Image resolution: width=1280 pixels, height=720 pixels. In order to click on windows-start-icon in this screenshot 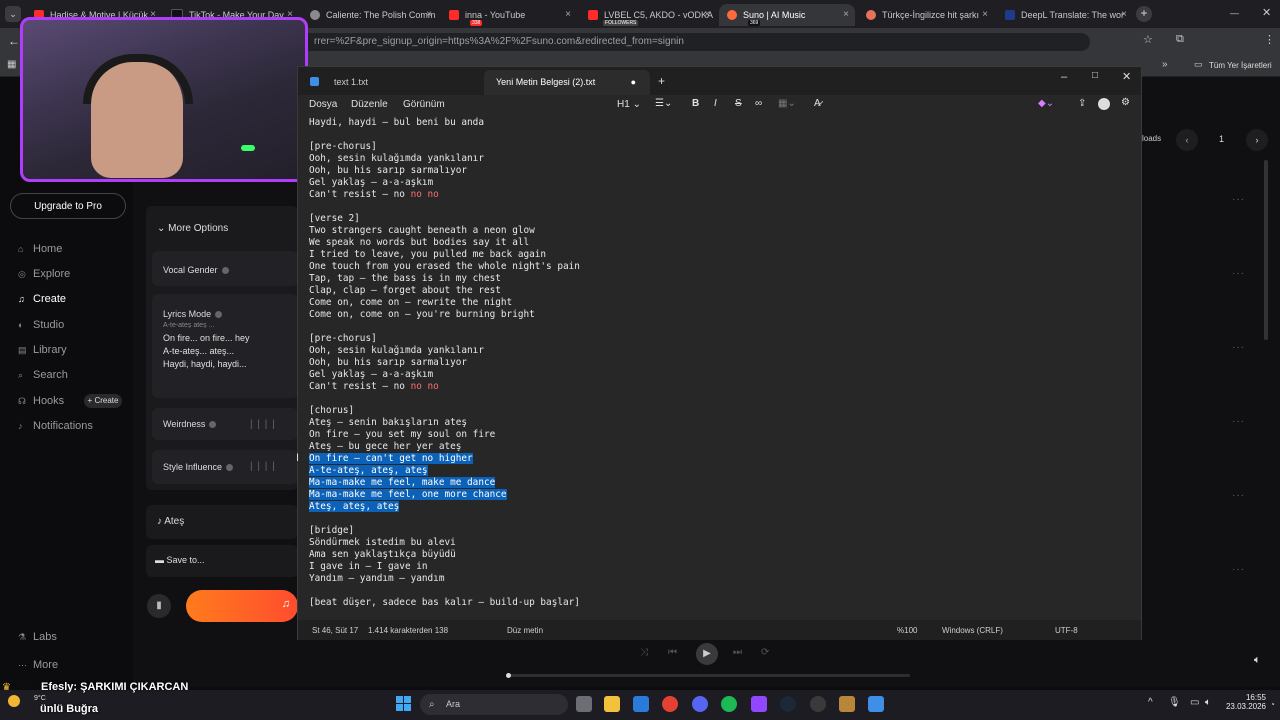, I will do `click(404, 704)`.